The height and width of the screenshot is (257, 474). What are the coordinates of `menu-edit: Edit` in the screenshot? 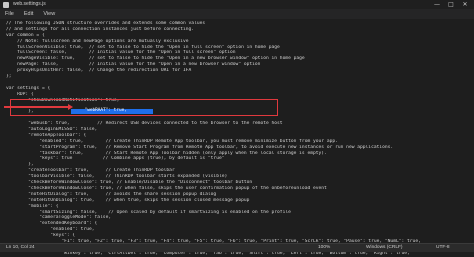 It's located at (28, 14).